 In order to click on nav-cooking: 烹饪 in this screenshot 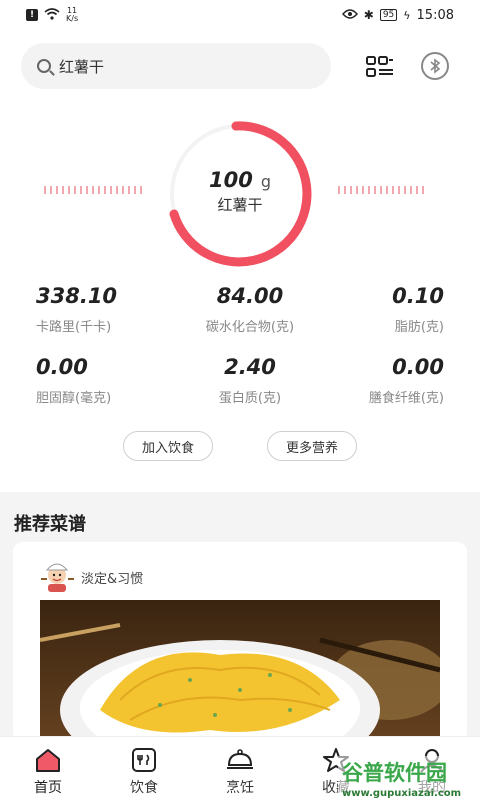, I will do `click(240, 768)`.